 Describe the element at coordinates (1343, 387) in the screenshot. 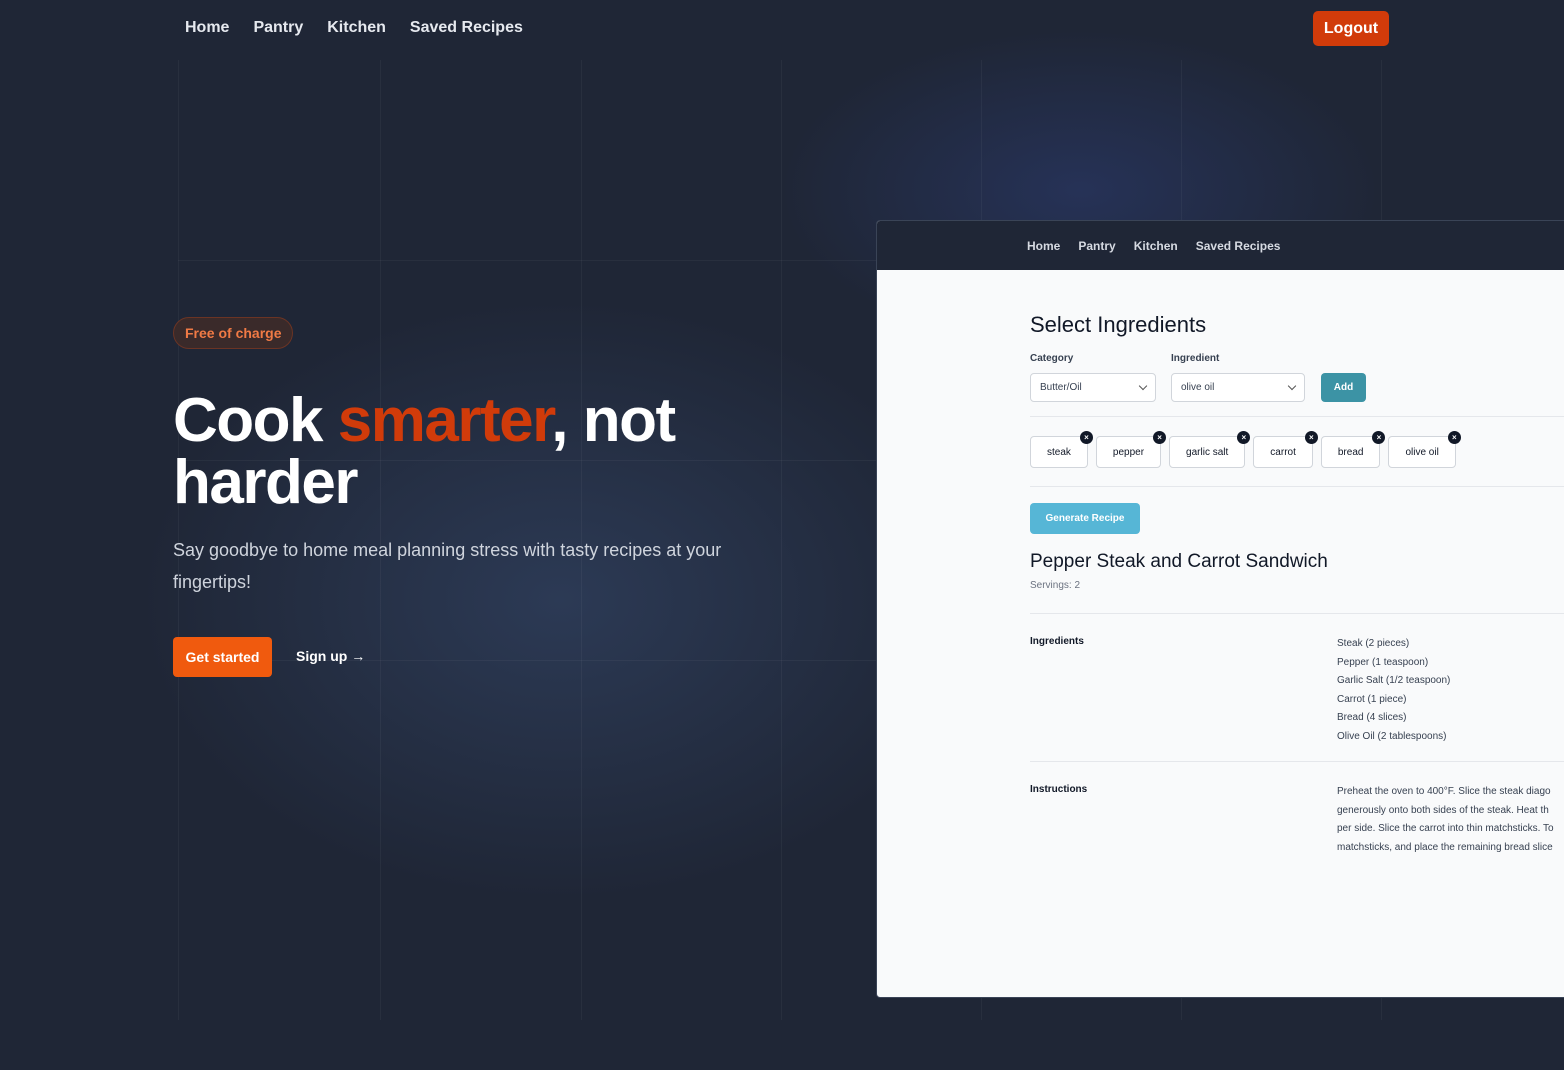

I see `add-ingredient-button: Add` at that location.